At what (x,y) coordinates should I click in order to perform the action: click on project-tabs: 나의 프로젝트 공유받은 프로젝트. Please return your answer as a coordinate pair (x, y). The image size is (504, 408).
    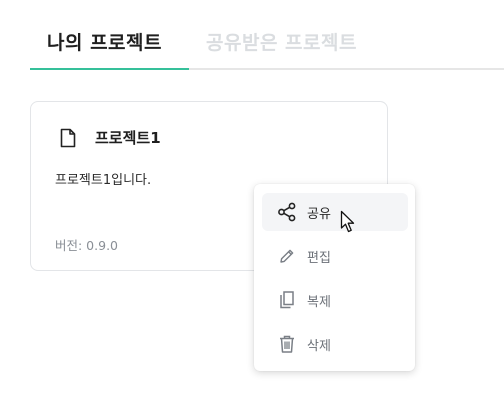
    Looking at the image, I should click on (267, 47).